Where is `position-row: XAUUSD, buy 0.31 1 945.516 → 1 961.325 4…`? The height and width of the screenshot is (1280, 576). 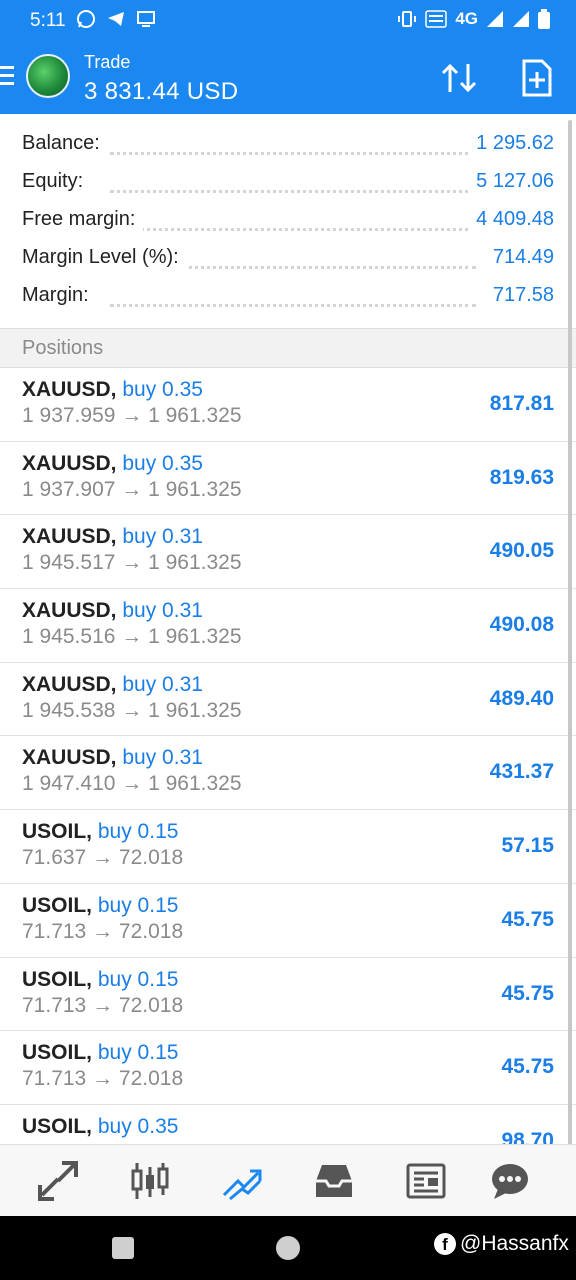 position-row: XAUUSD, buy 0.31 1 945.516 → 1 961.325 4… is located at coordinates (288, 626).